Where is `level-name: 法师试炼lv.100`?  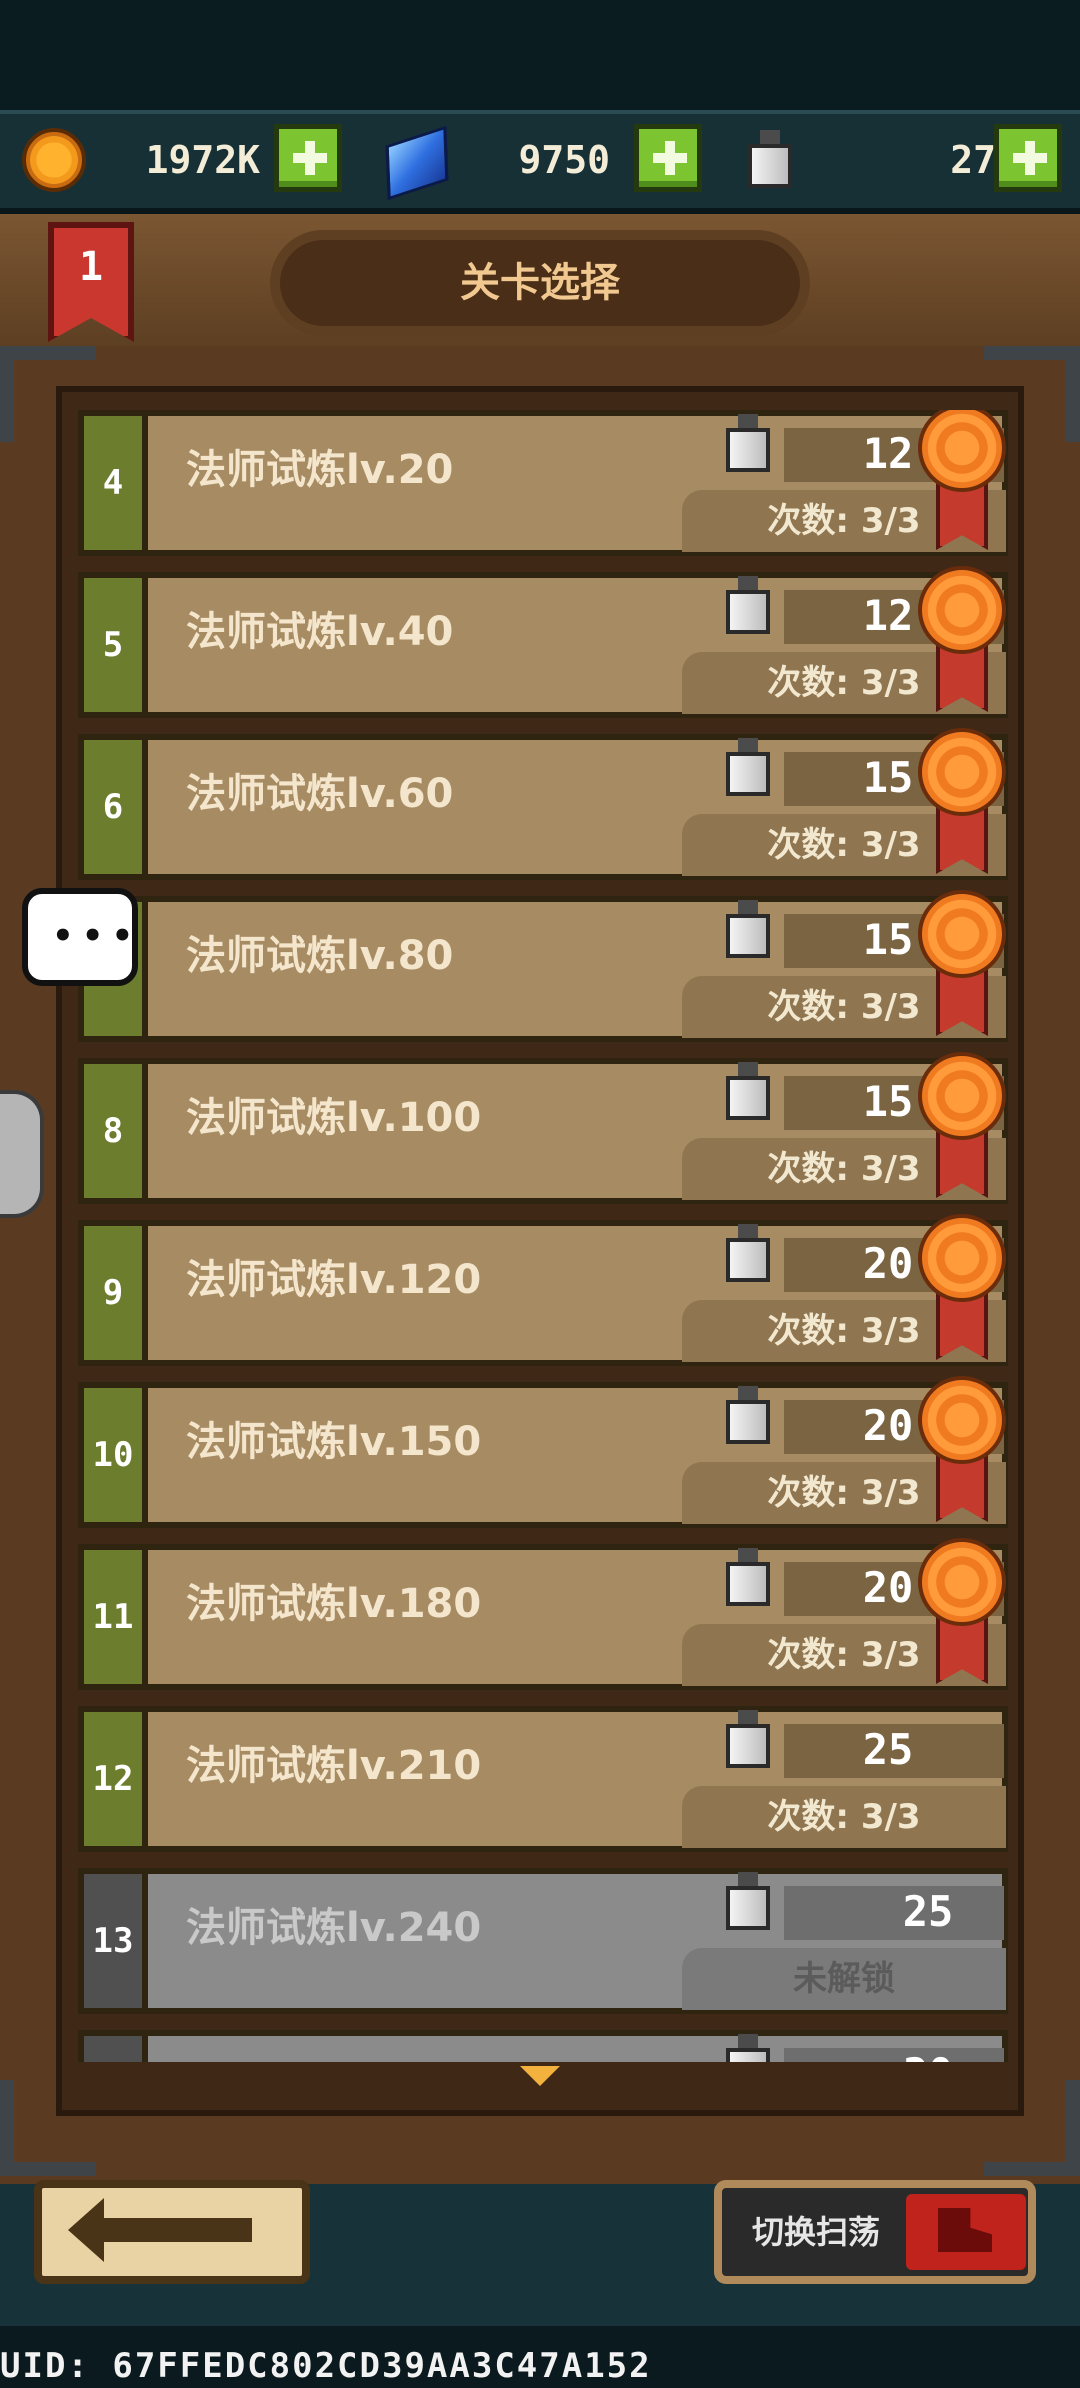 level-name: 法师试炼lv.100 is located at coordinates (334, 1118).